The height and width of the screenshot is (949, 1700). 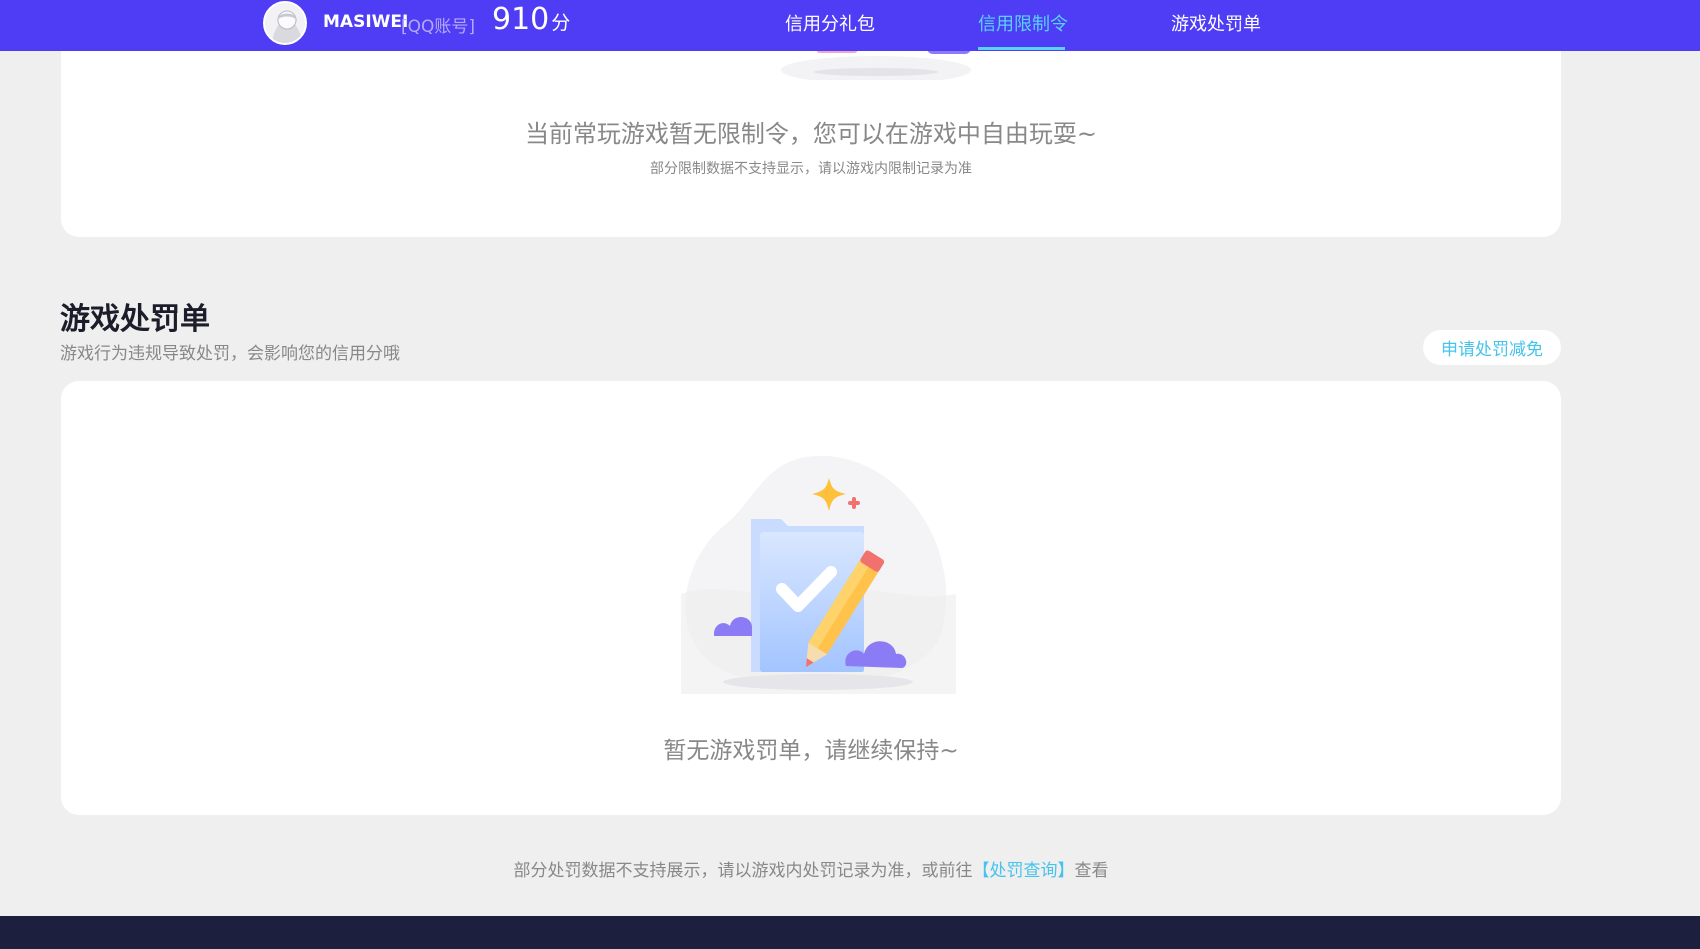 I want to click on penalty-section-description: 游戏行为违规导致处罚，会影响您的信用分哦, so click(x=230, y=354).